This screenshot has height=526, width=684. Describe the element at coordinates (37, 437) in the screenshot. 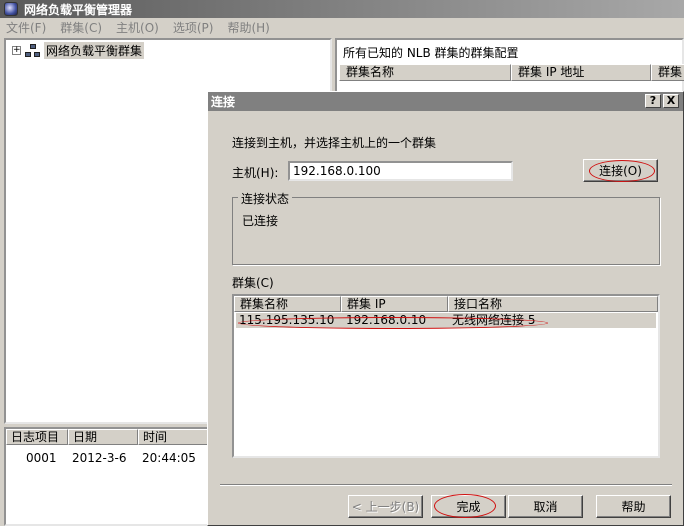

I see `log-col-item: 日志项目` at that location.